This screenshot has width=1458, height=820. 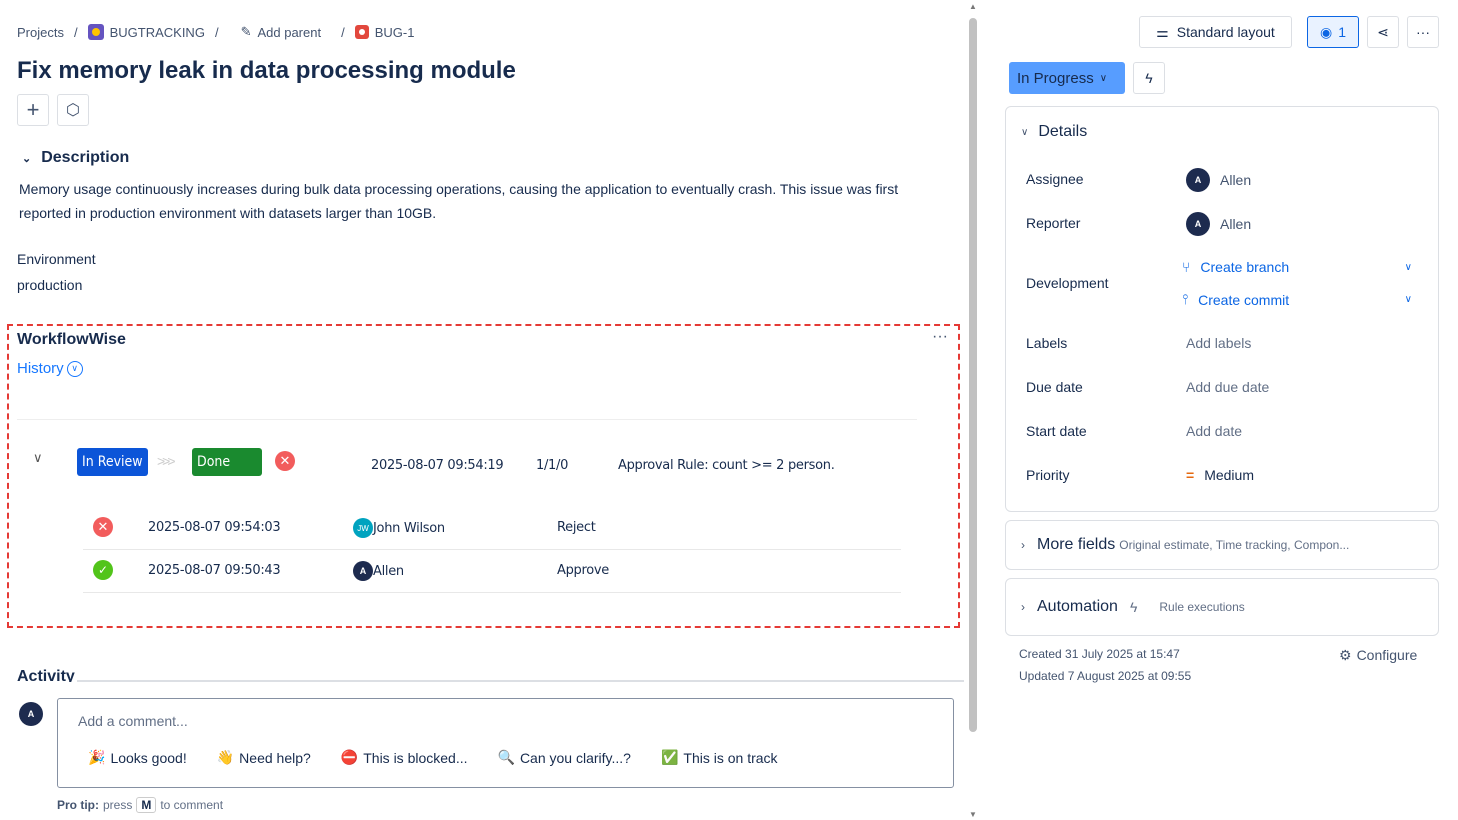 I want to click on approval-row: ✓ 2025-08-07 09:50:43 A Allen Approve, so click(x=492, y=571).